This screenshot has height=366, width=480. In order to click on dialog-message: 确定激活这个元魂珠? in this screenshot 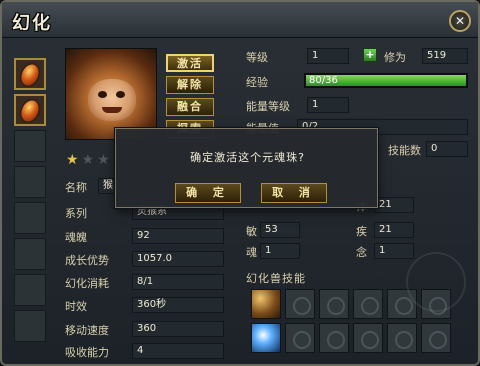, I will do `click(247, 157)`.